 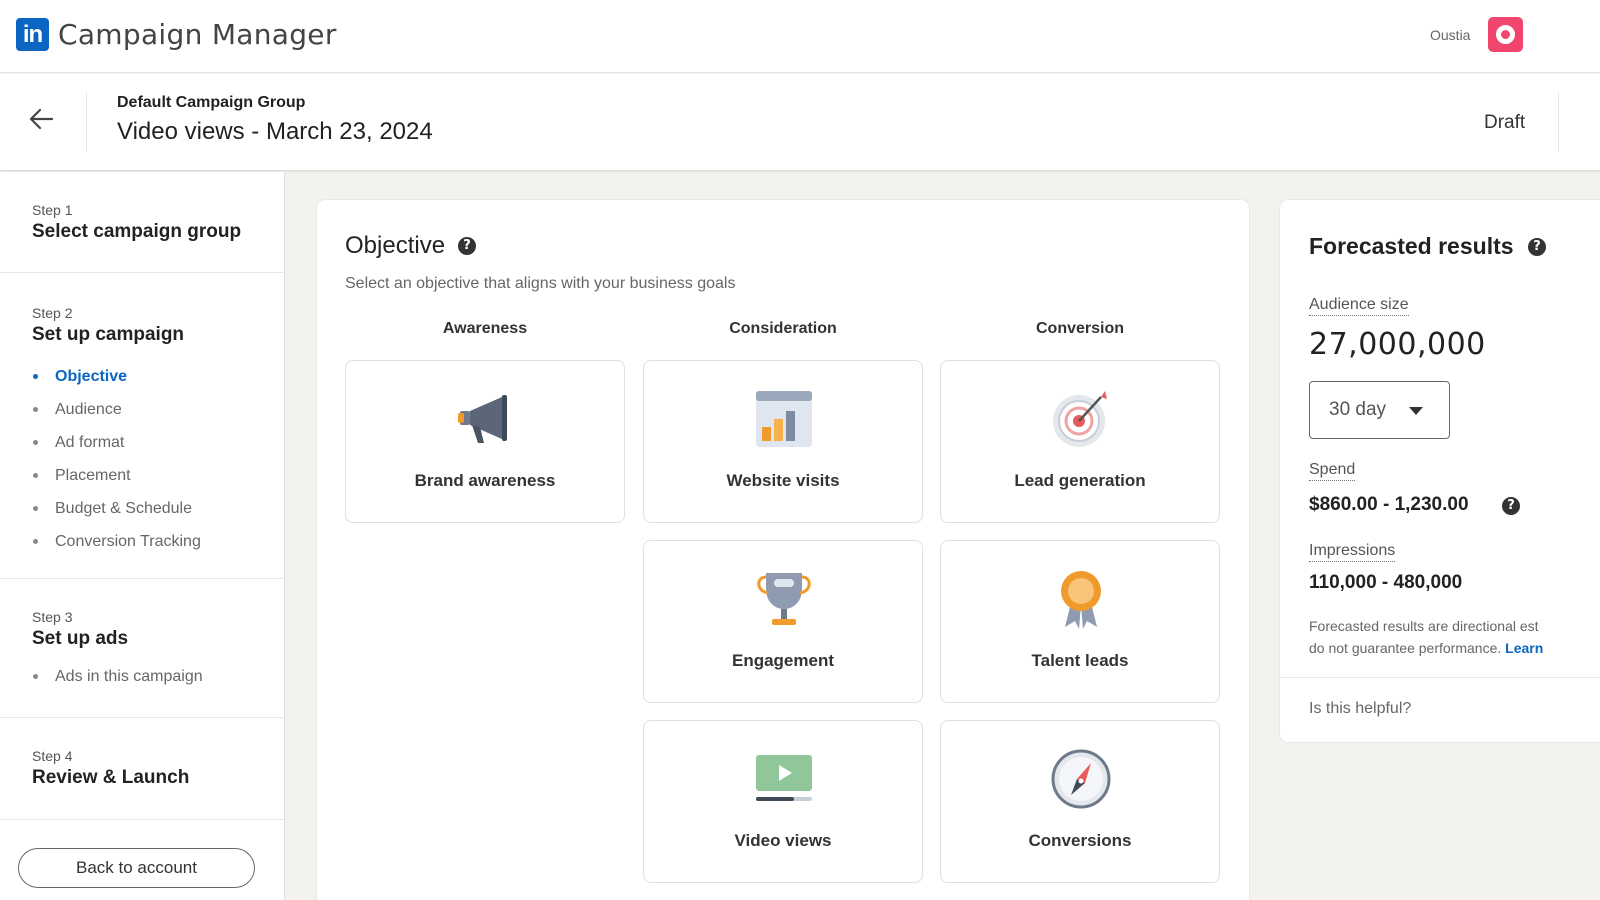 I want to click on account-ring-icon, so click(x=1505, y=34).